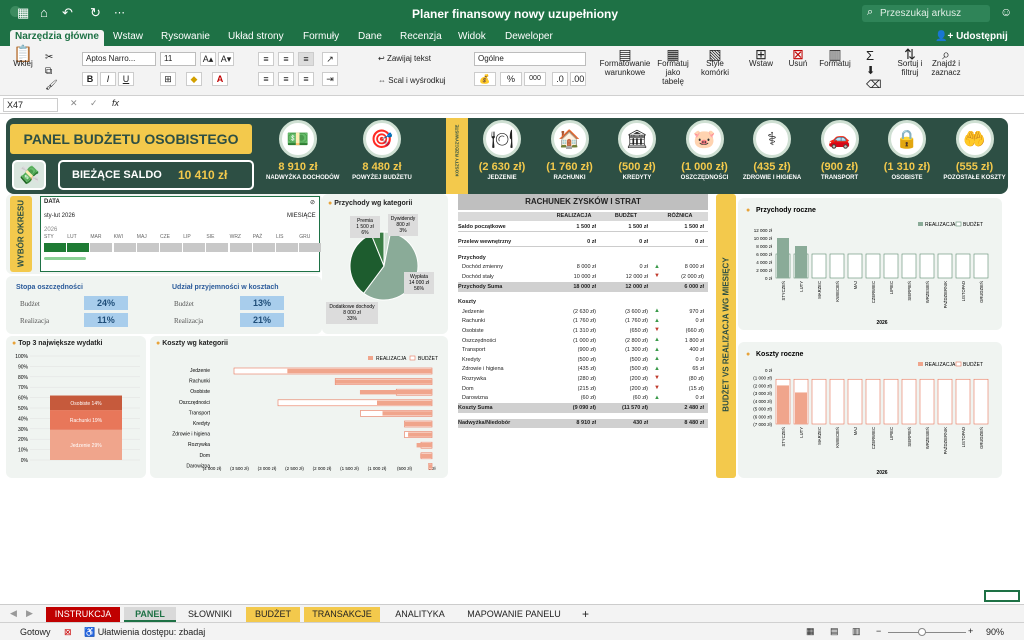 This screenshot has height=640, width=1024. What do you see at coordinates (90, 79) in the screenshot?
I see `bold-button: B` at bounding box center [90, 79].